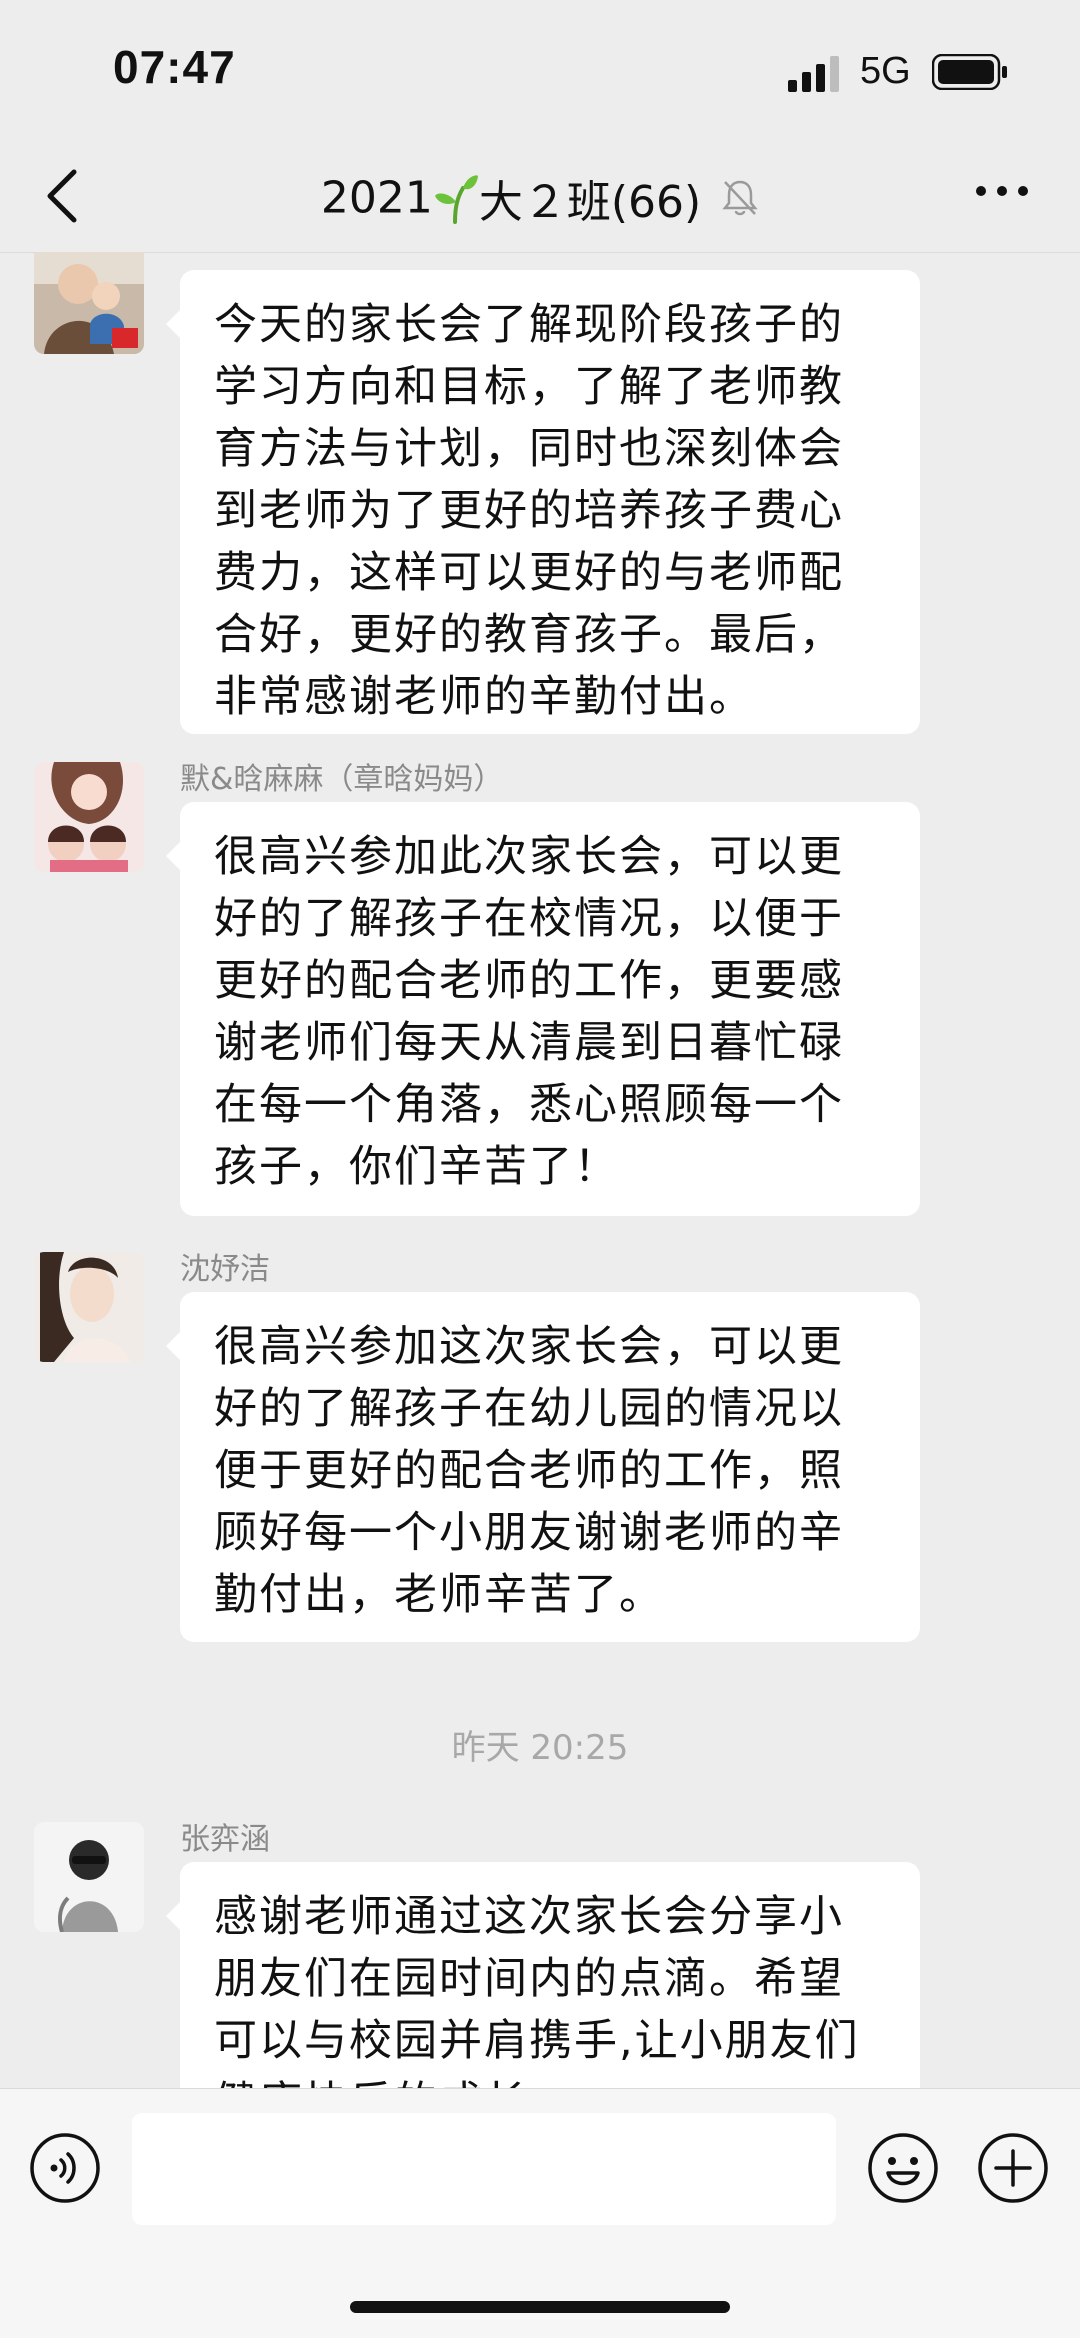 The width and height of the screenshot is (1080, 2338). I want to click on voice-icon, so click(65, 2168).